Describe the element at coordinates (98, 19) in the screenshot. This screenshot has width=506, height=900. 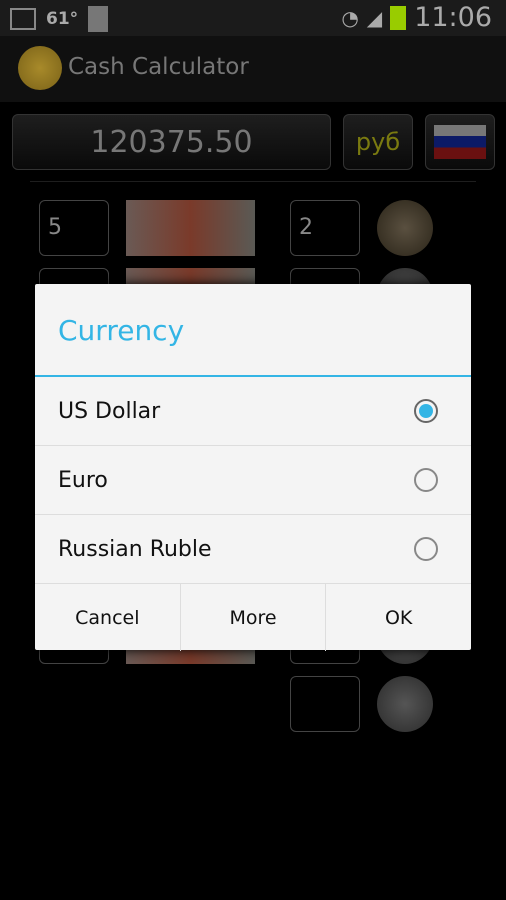
I see `sd-card-settings-icon` at that location.